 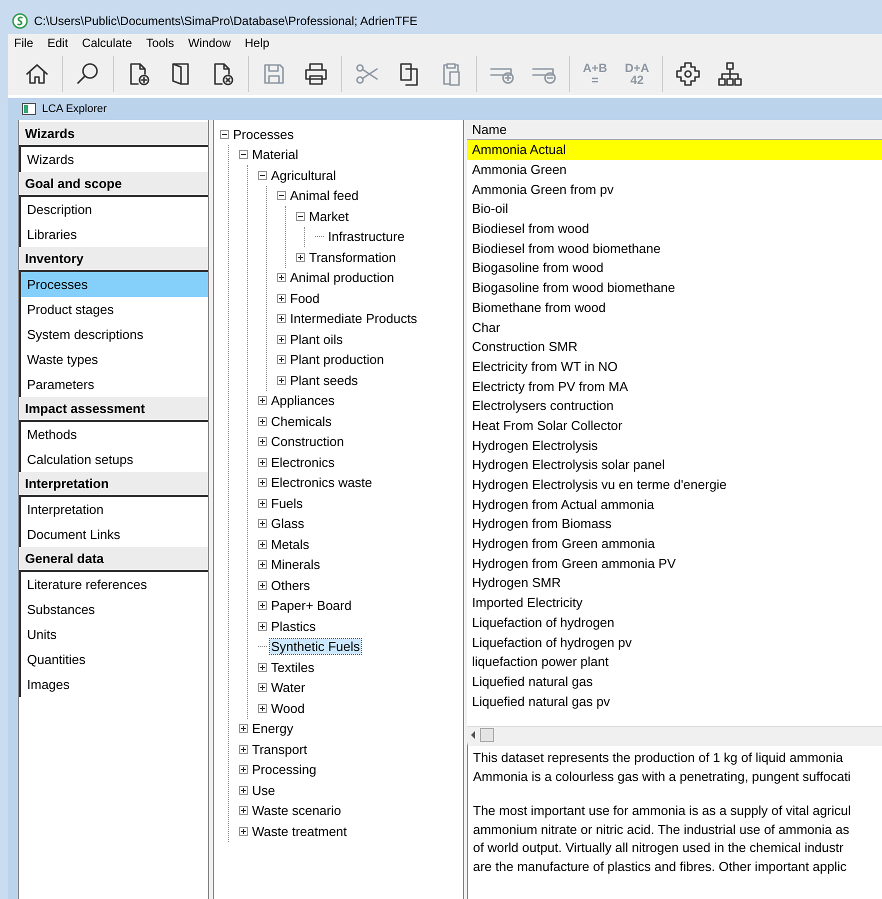 What do you see at coordinates (290, 544) in the screenshot?
I see `tree-item: Metals` at bounding box center [290, 544].